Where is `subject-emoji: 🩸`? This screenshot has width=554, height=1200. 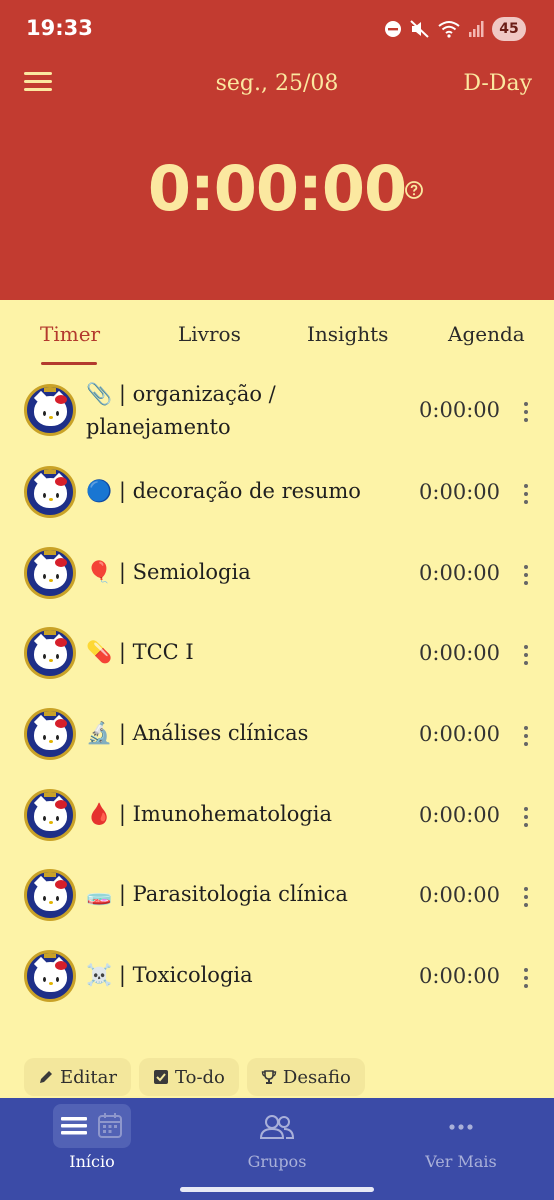 subject-emoji: 🩸 is located at coordinates (99, 814).